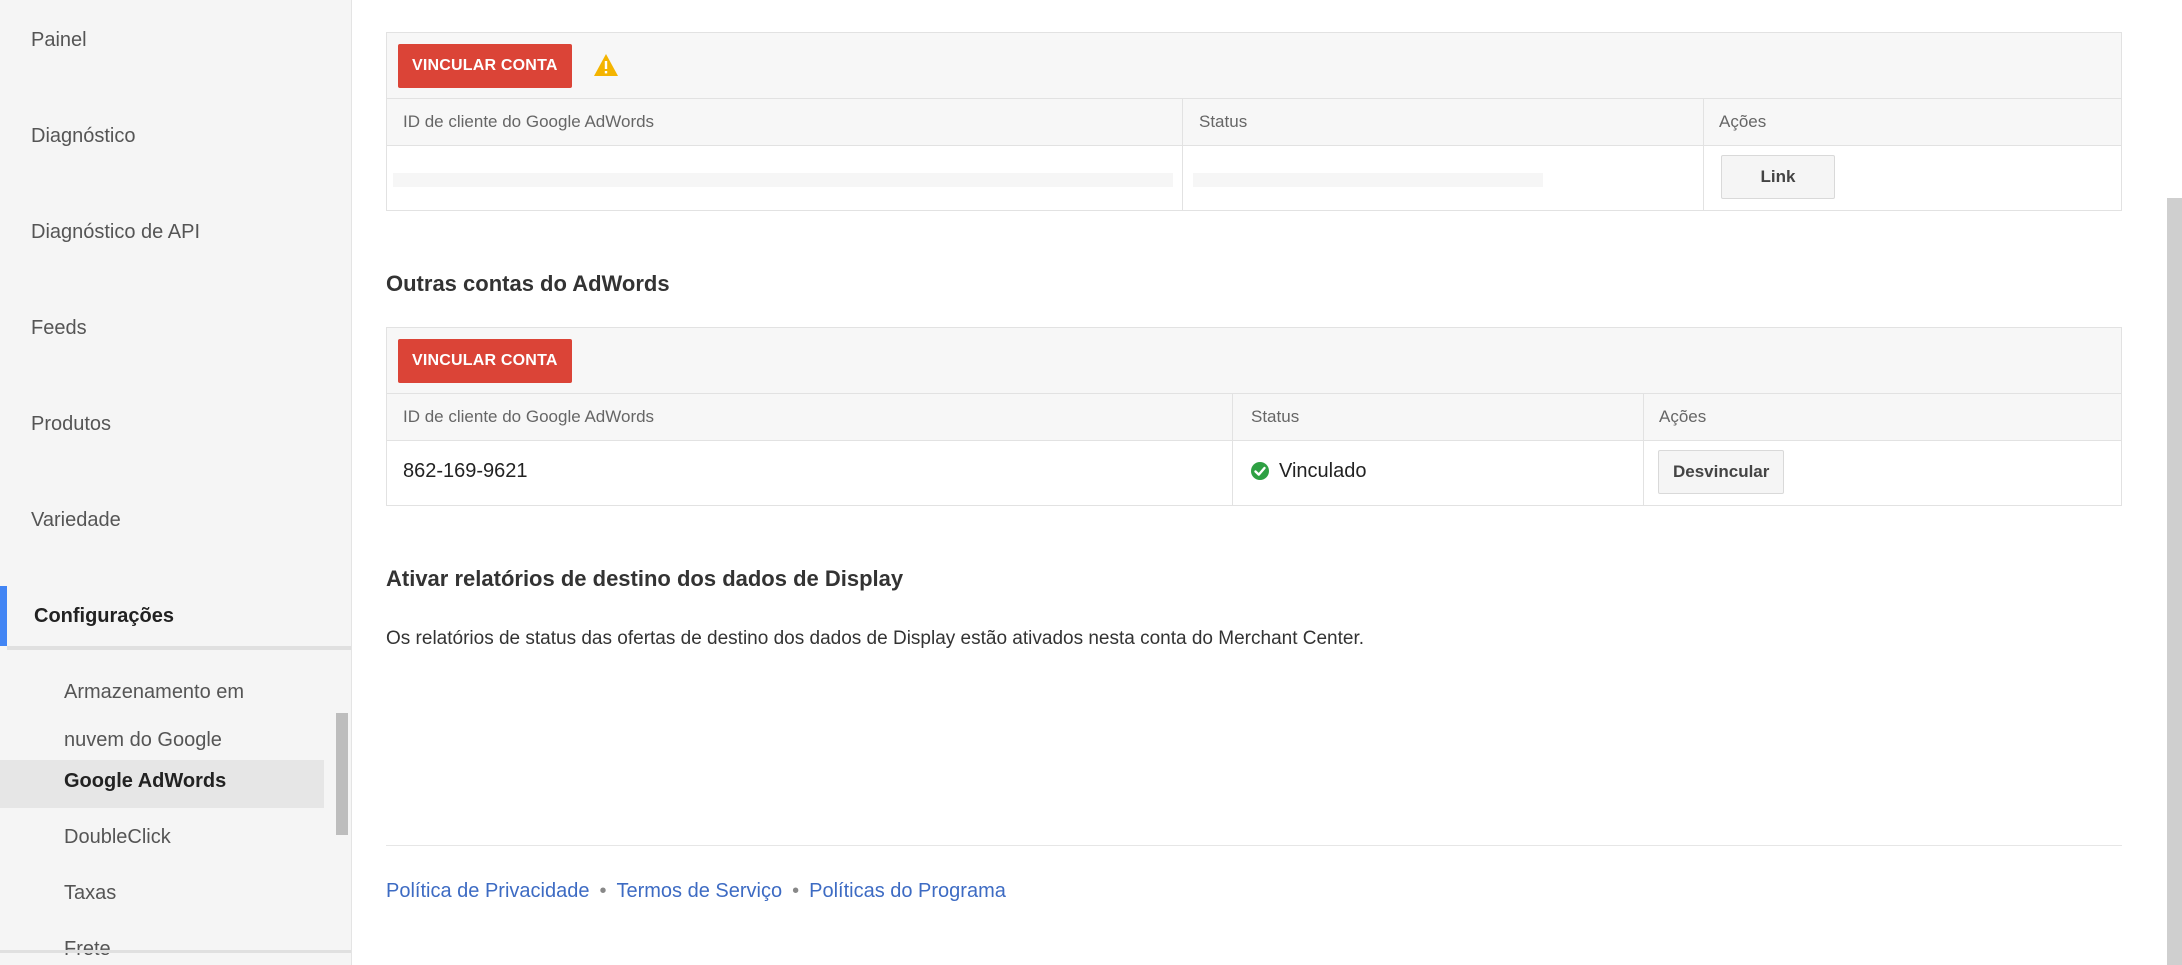 The image size is (2182, 965). I want to click on link-button: Link, so click(1778, 177).